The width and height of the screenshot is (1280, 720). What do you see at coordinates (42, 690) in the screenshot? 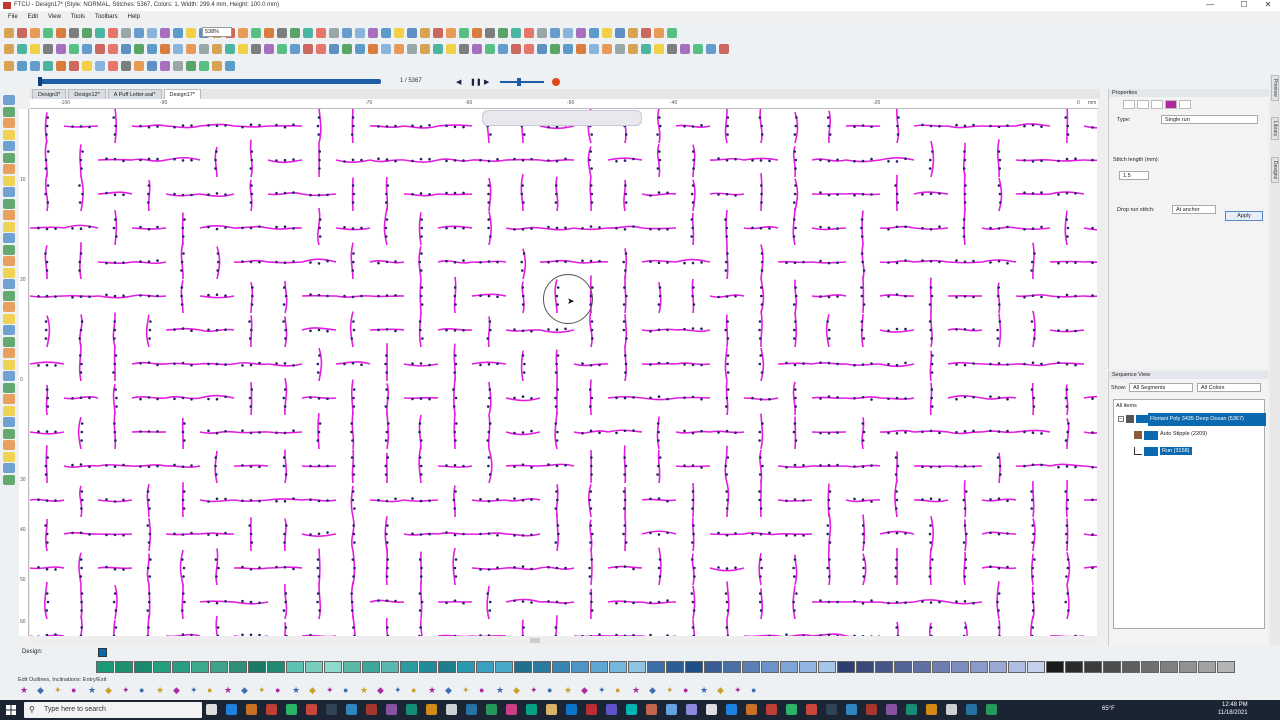
I see `stamp-icon: ◆` at bounding box center [42, 690].